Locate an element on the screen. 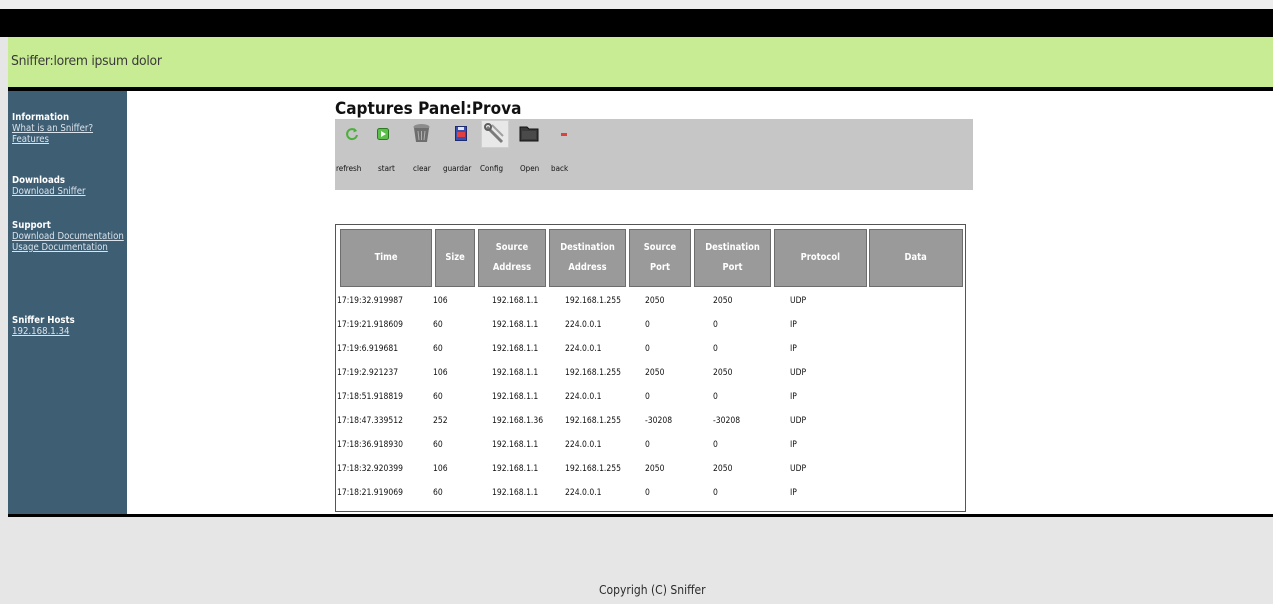 This screenshot has height=604, width=1273. sidebar-link-what-is-sniffer: What is an Sniffer? is located at coordinates (52, 128).